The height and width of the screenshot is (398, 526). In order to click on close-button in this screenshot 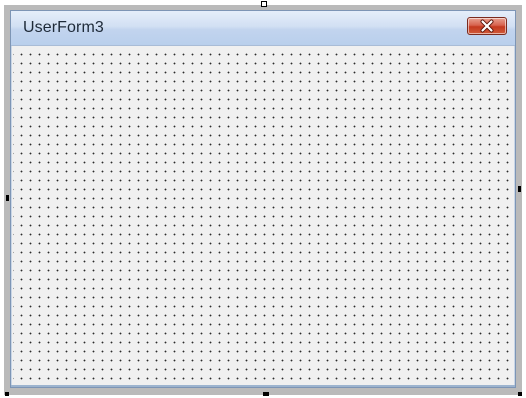, I will do `click(487, 26)`.